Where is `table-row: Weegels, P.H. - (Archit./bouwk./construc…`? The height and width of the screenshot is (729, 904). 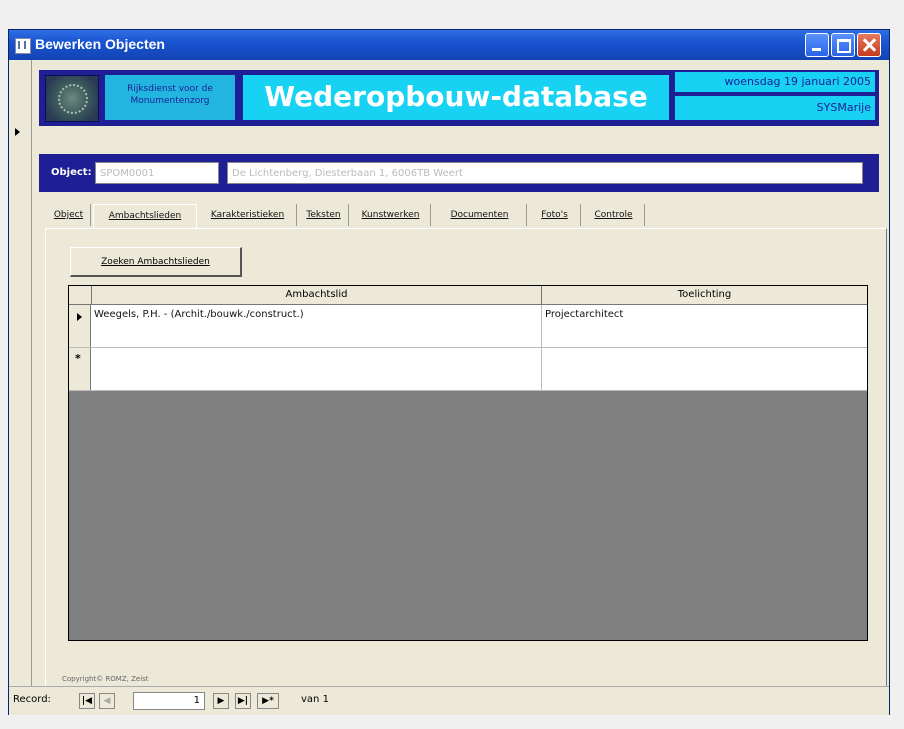 table-row: Weegels, P.H. - (Archit./bouwk./construc… is located at coordinates (468, 326).